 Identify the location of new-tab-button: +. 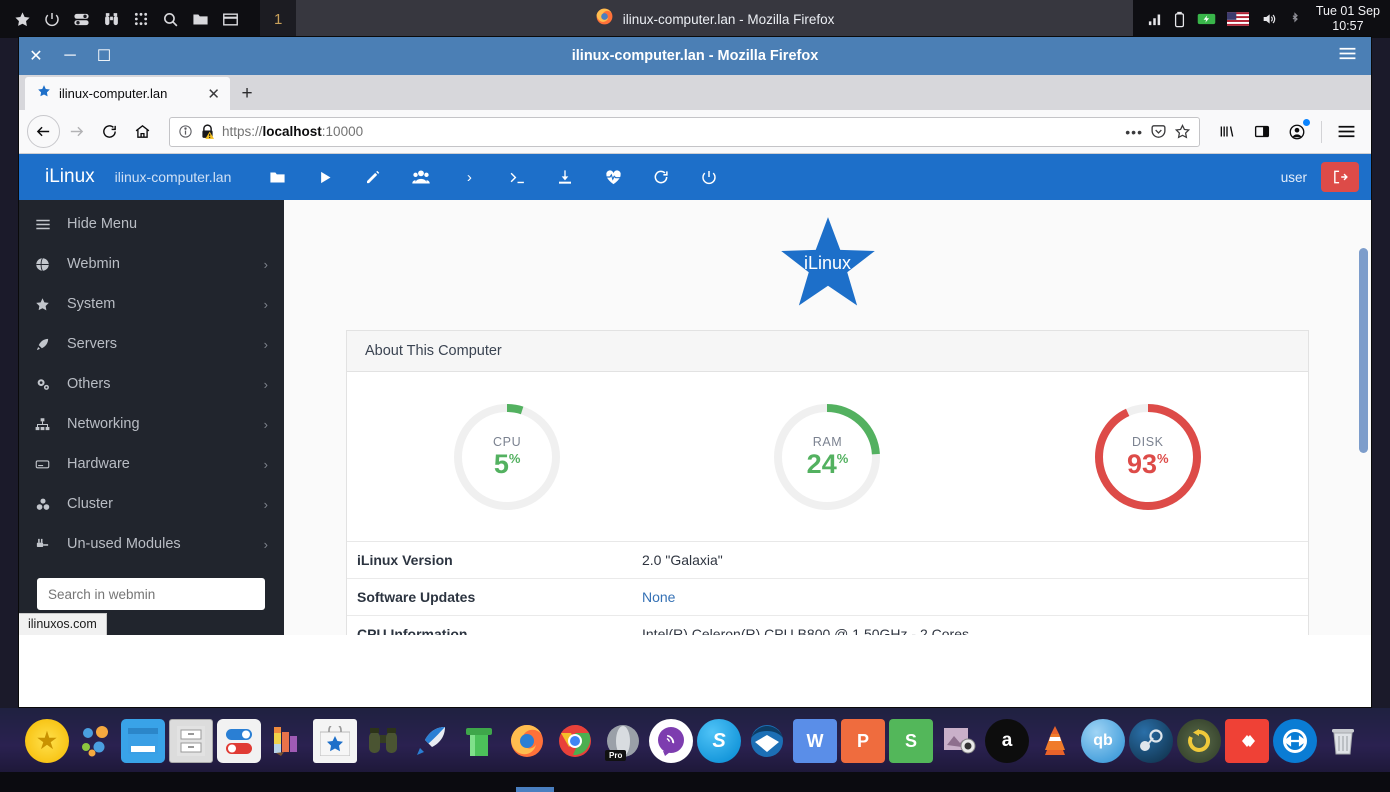
(247, 93).